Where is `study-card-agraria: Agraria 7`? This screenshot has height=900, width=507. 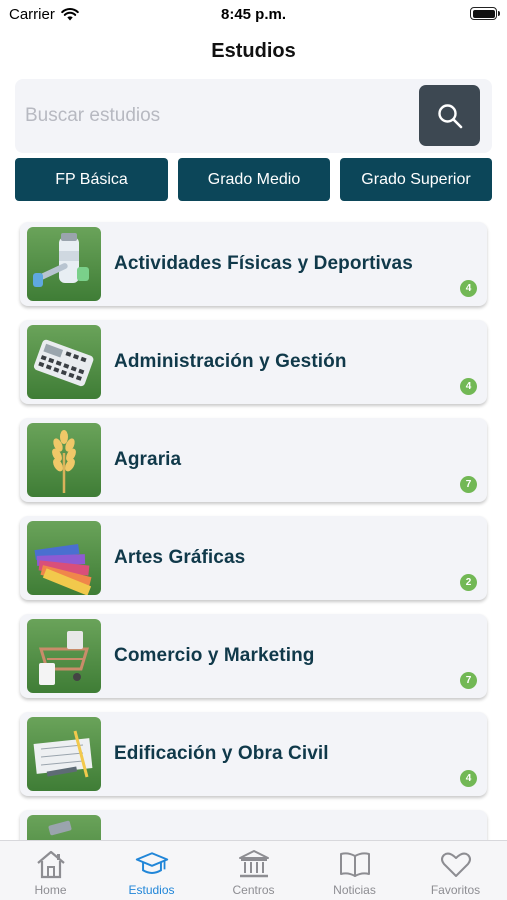
study-card-agraria: Agraria 7 is located at coordinates (253, 460).